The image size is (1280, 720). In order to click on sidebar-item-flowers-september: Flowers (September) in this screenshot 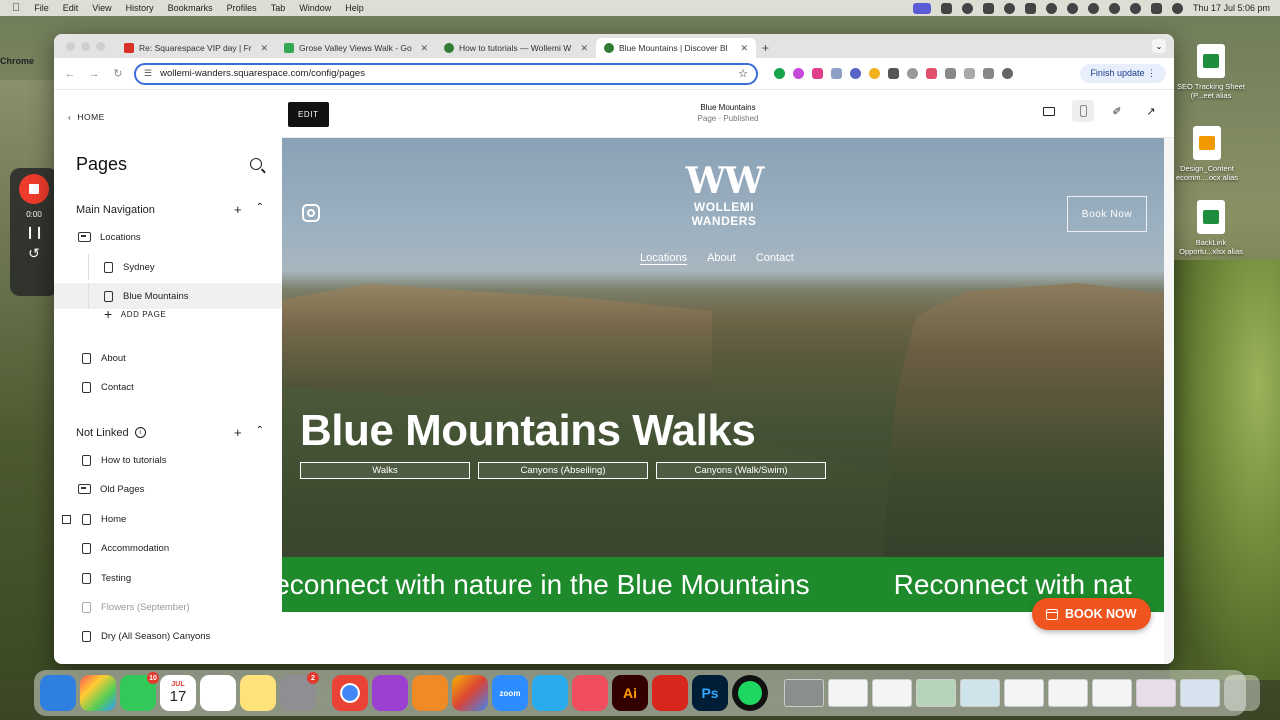, I will do `click(168, 607)`.